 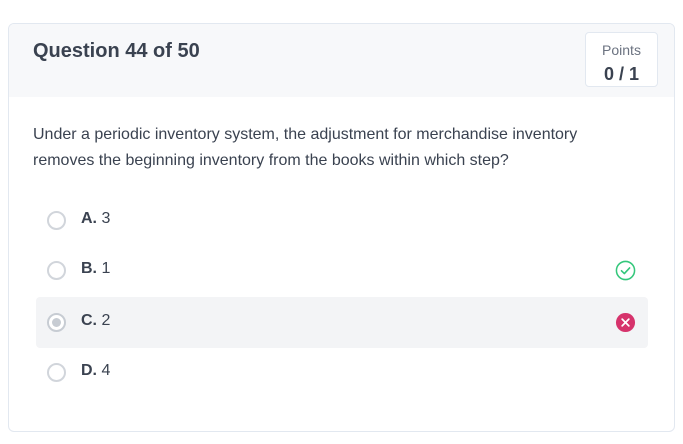 I want to click on choice-a: A. 3, so click(x=342, y=220).